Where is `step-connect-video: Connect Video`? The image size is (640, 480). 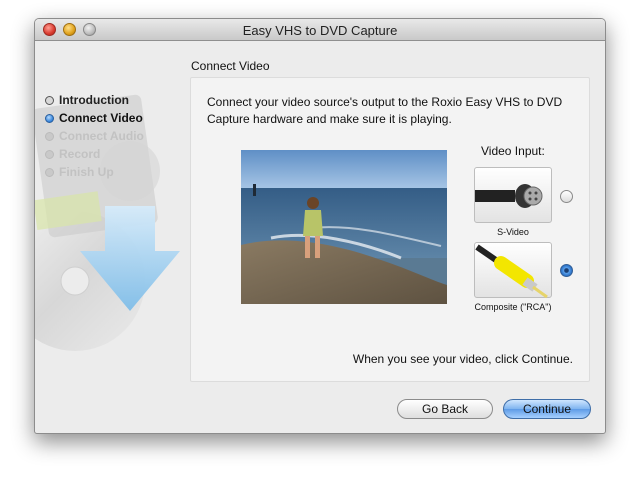
step-connect-video: Connect Video is located at coordinates (94, 118).